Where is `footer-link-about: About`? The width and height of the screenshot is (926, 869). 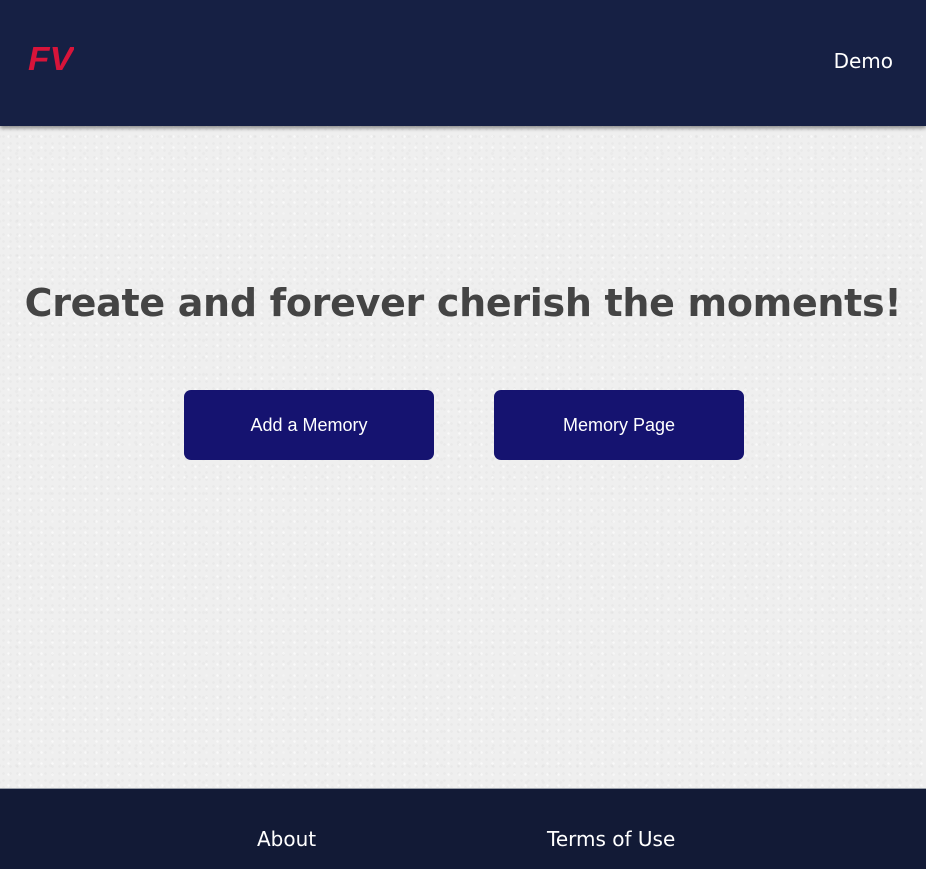 footer-link-about: About is located at coordinates (286, 839).